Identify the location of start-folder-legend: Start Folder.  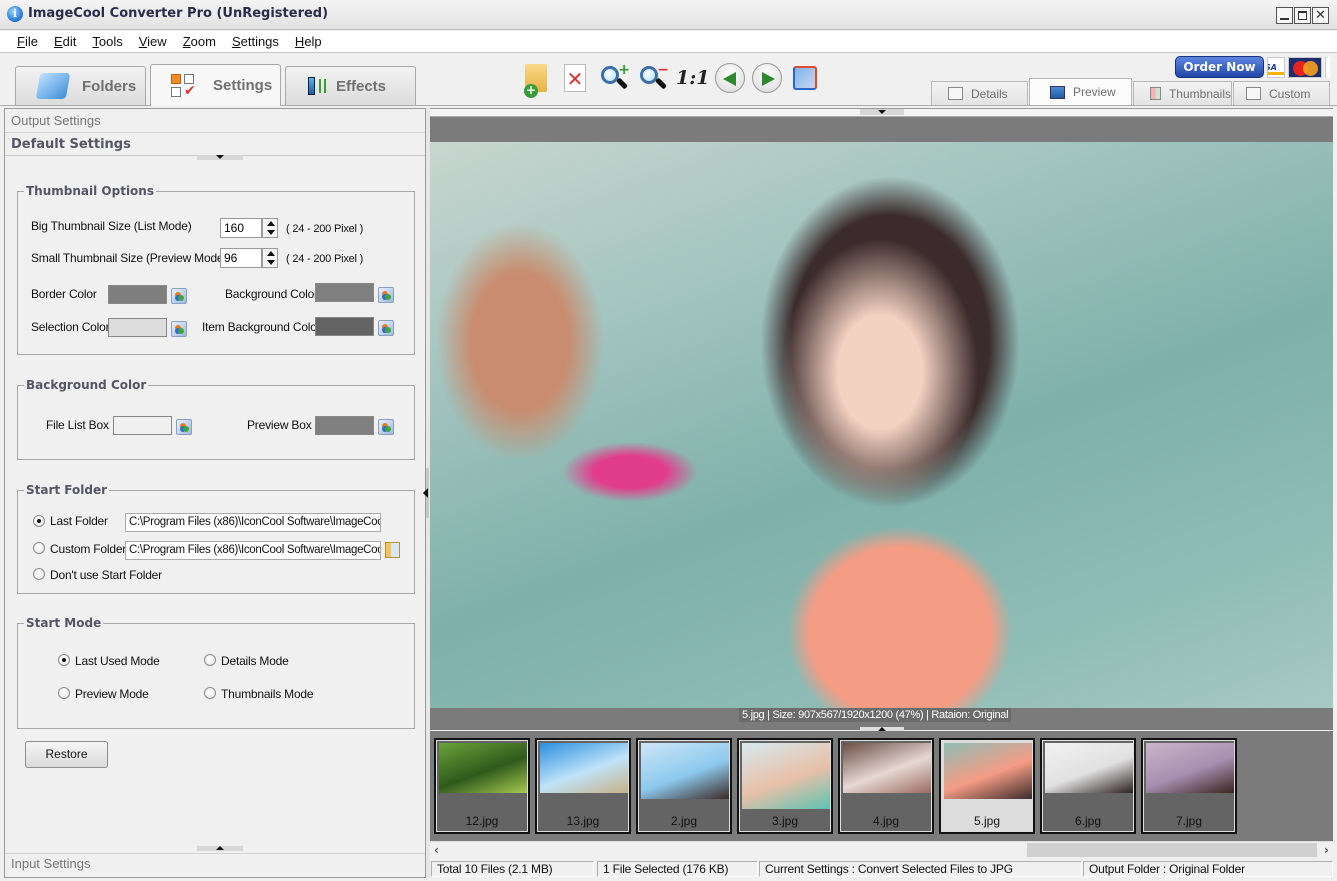
(67, 490).